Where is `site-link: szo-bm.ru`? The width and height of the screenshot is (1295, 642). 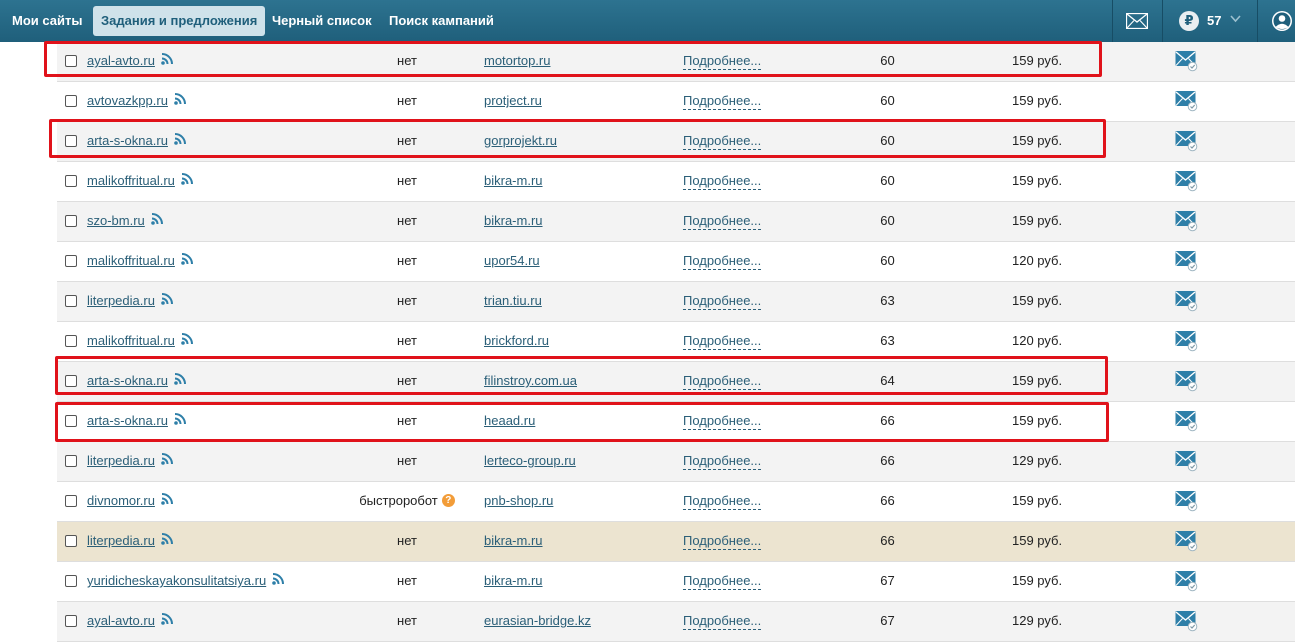 site-link: szo-bm.ru is located at coordinates (116, 220).